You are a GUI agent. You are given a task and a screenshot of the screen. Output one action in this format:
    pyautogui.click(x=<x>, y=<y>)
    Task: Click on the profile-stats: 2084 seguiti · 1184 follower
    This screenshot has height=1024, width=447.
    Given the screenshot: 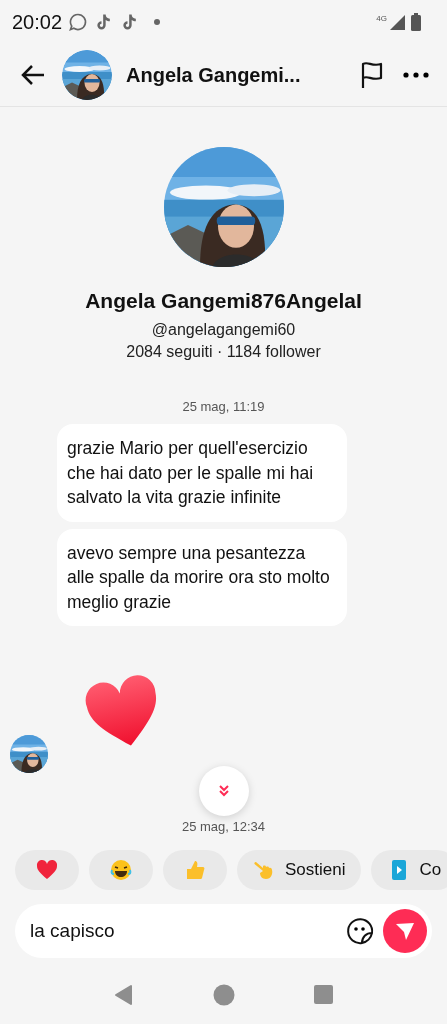 What is the action you would take?
    pyautogui.click(x=223, y=352)
    